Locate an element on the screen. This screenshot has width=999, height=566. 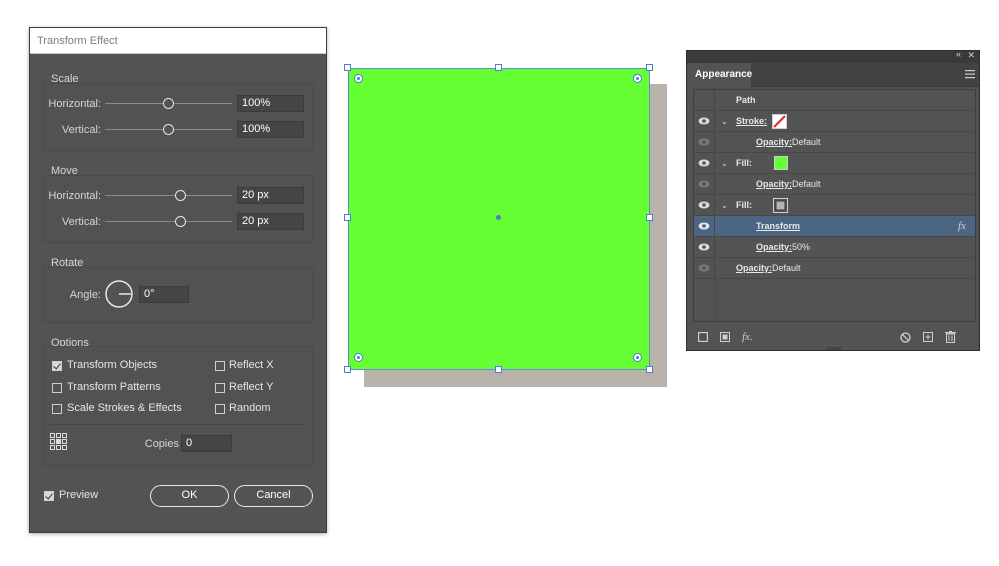
angle-input: 0° is located at coordinates (164, 294).